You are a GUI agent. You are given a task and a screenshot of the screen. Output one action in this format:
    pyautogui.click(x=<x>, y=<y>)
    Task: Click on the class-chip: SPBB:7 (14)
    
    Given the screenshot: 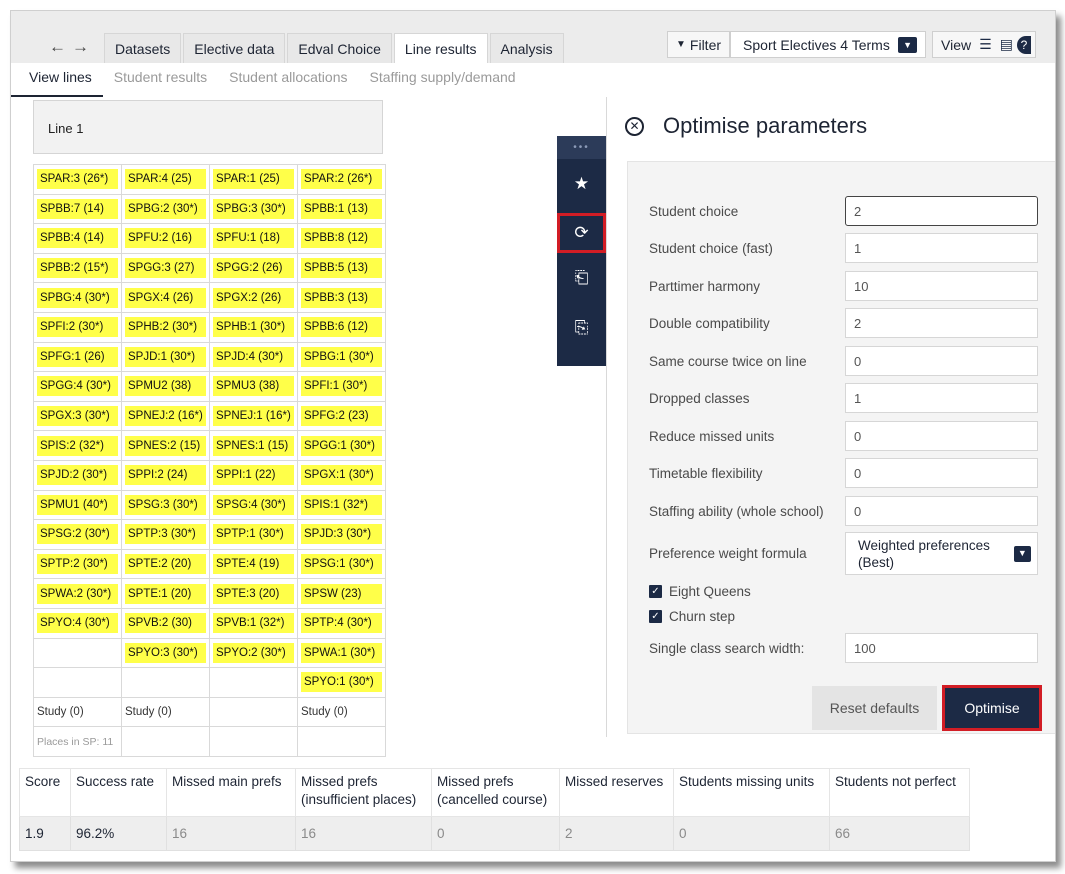 What is the action you would take?
    pyautogui.click(x=77, y=208)
    